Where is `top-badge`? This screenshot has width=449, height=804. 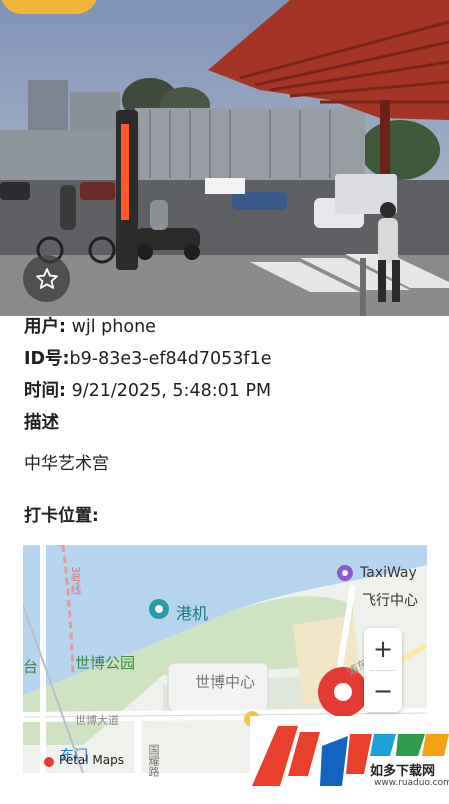 top-badge is located at coordinates (49, 7).